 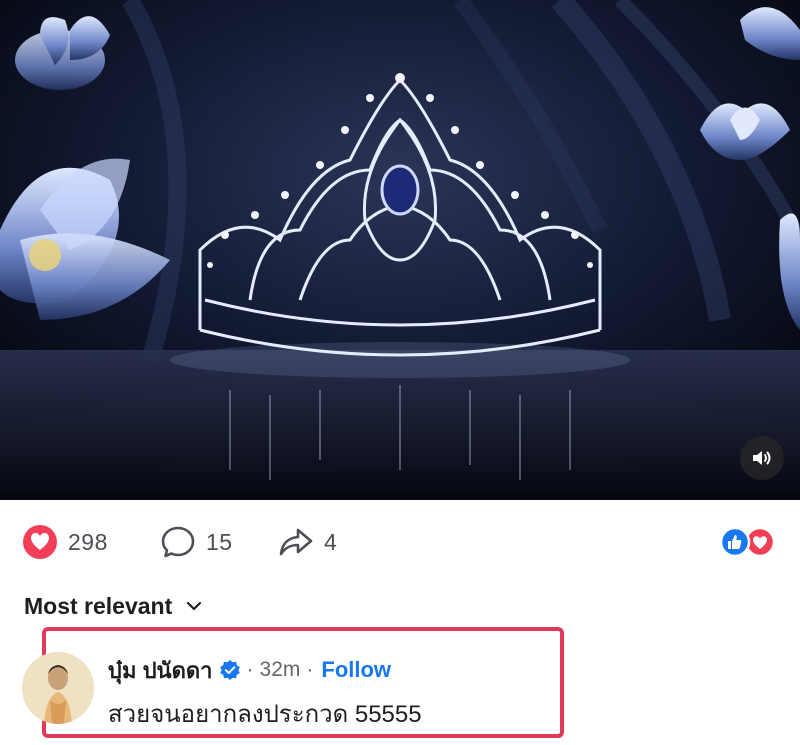 I want to click on comment-bubble-icon, so click(x=178, y=542).